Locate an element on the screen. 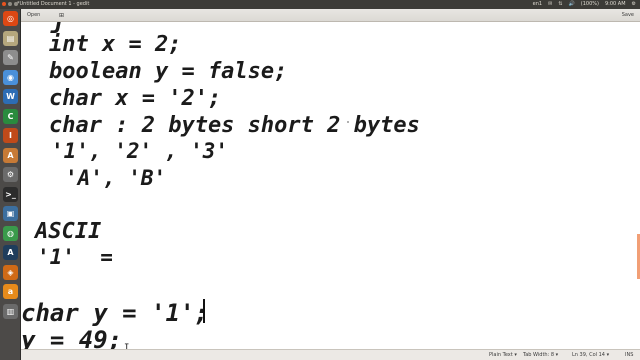 This screenshot has width=640, height=360. code-line-2: int x = 2; is located at coordinates (115, 44).